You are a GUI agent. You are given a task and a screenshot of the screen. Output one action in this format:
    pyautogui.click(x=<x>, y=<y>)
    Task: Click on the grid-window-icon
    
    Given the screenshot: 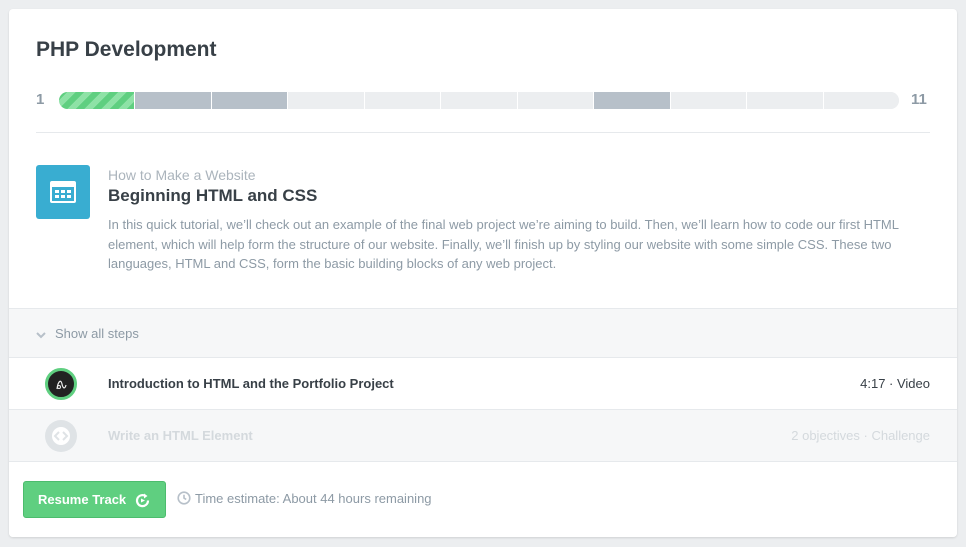 What is the action you would take?
    pyautogui.click(x=63, y=192)
    